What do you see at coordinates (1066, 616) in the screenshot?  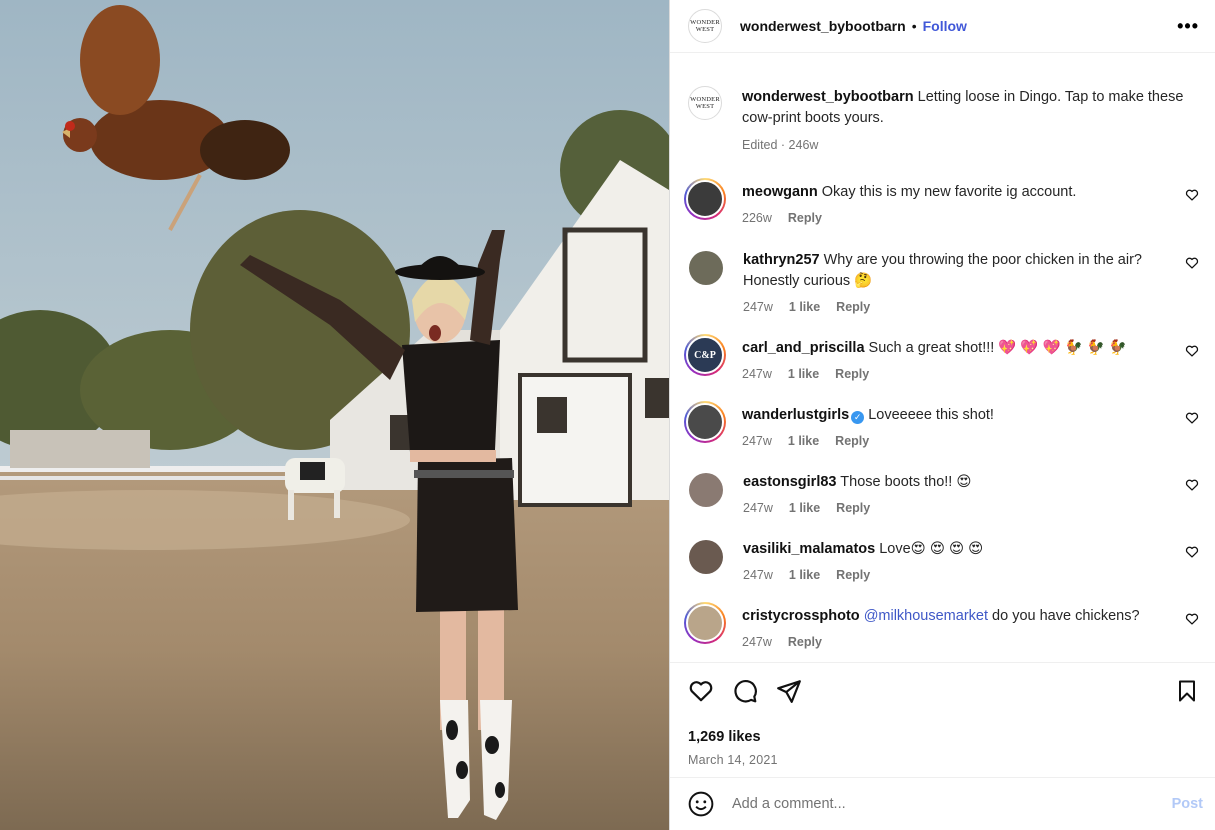 I see `comment-text: do you have chickens?` at bounding box center [1066, 616].